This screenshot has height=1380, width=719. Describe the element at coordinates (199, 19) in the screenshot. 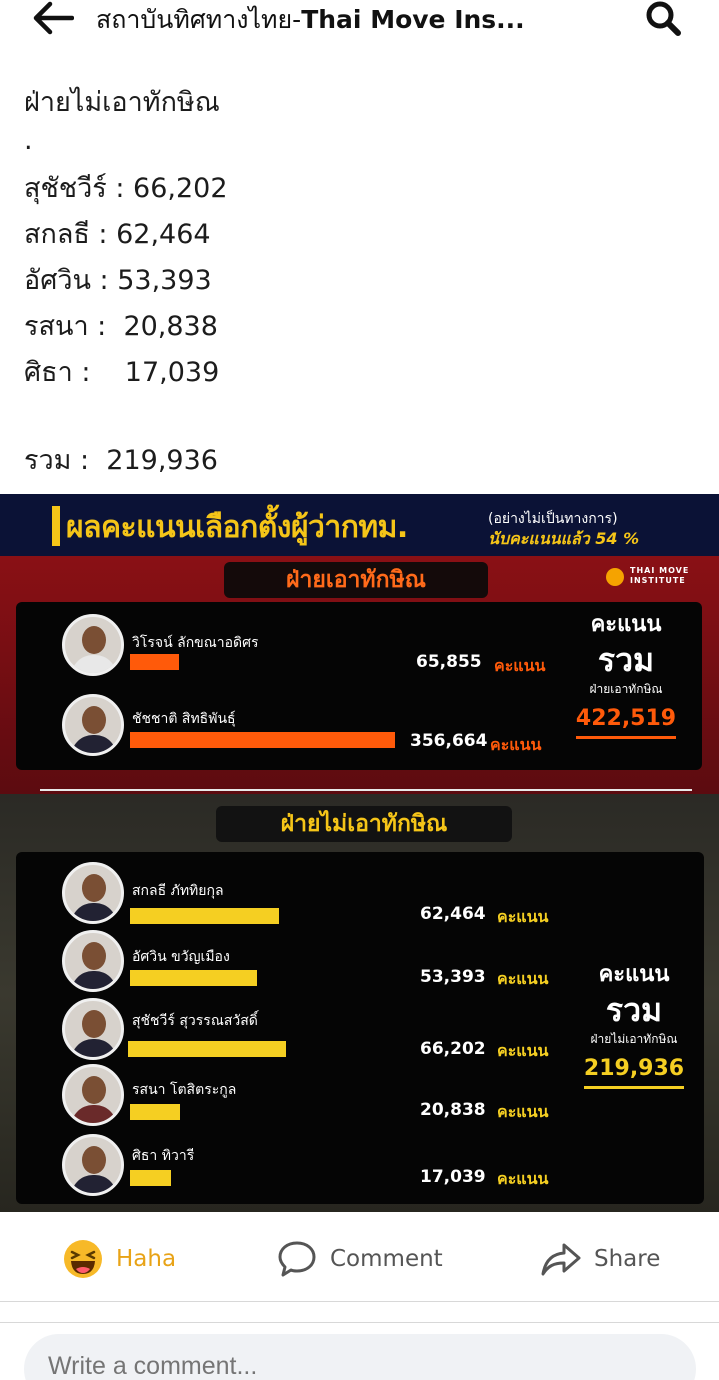

I see `page-title-thai: สถาบันทิศทางไทย-` at that location.